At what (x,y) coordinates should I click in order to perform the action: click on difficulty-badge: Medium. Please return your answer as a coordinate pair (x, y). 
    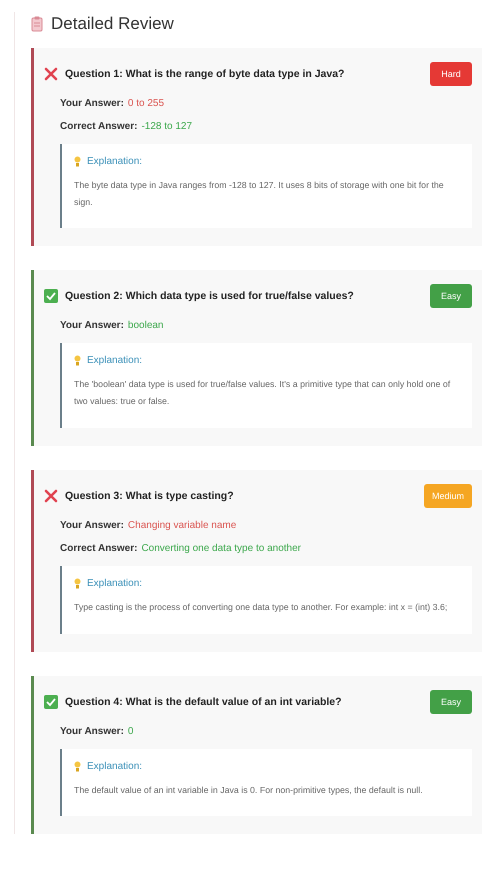
    Looking at the image, I should click on (448, 496).